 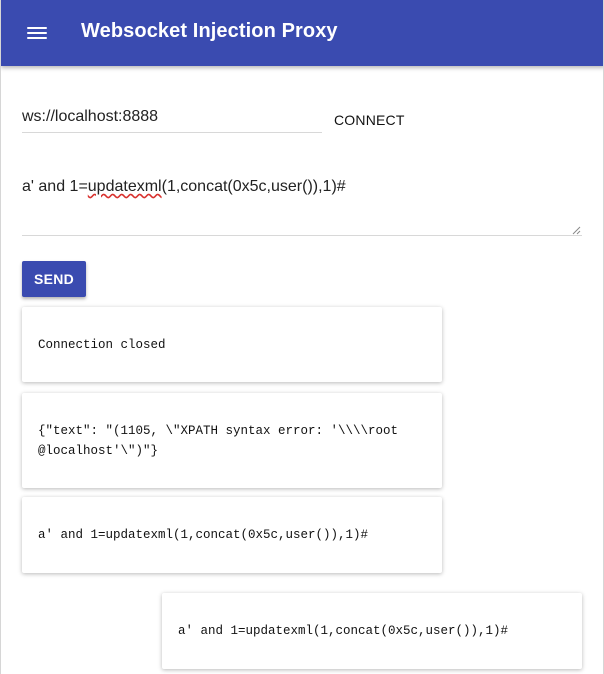 What do you see at coordinates (124, 186) in the screenshot?
I see `message-misspelled-word: updatexml` at bounding box center [124, 186].